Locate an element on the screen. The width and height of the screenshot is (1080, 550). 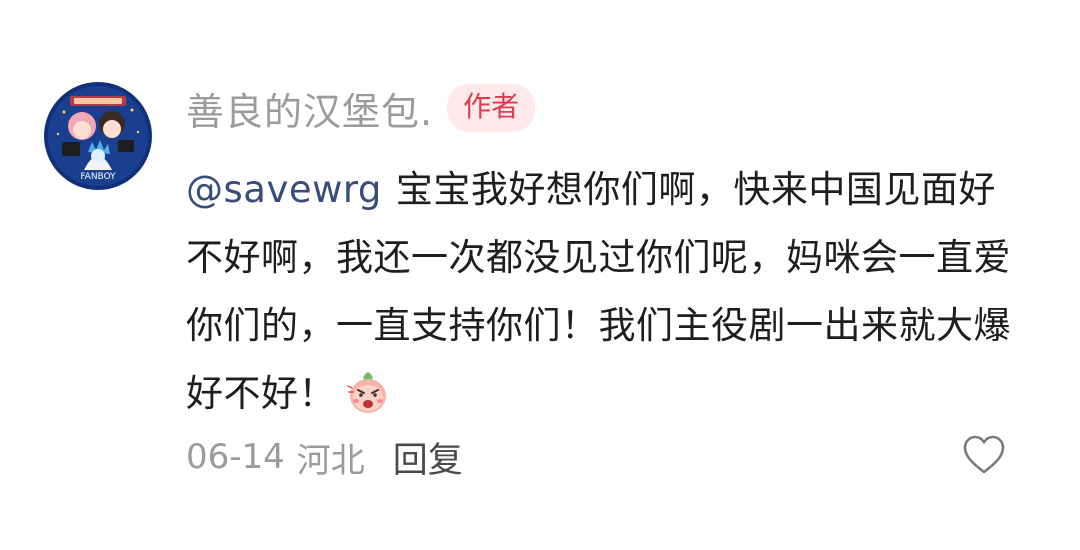
comment-meta-row: 06-14 河北 回复 is located at coordinates (324, 457).